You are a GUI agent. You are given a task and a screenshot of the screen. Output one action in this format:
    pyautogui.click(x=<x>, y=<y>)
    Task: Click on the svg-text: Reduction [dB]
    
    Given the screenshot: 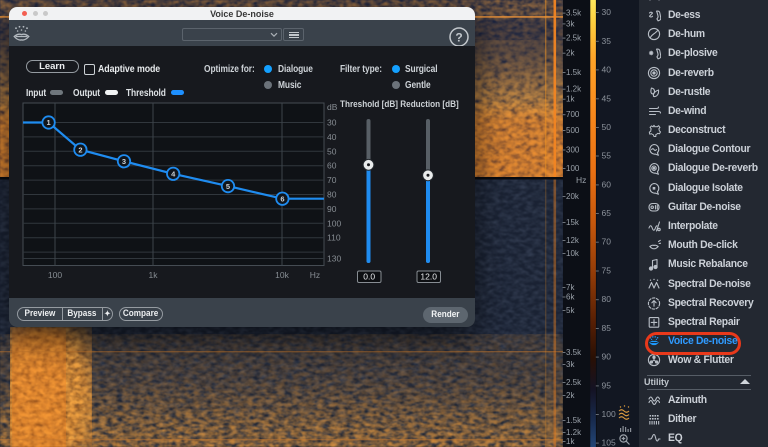 What is the action you would take?
    pyautogui.click(x=429, y=103)
    